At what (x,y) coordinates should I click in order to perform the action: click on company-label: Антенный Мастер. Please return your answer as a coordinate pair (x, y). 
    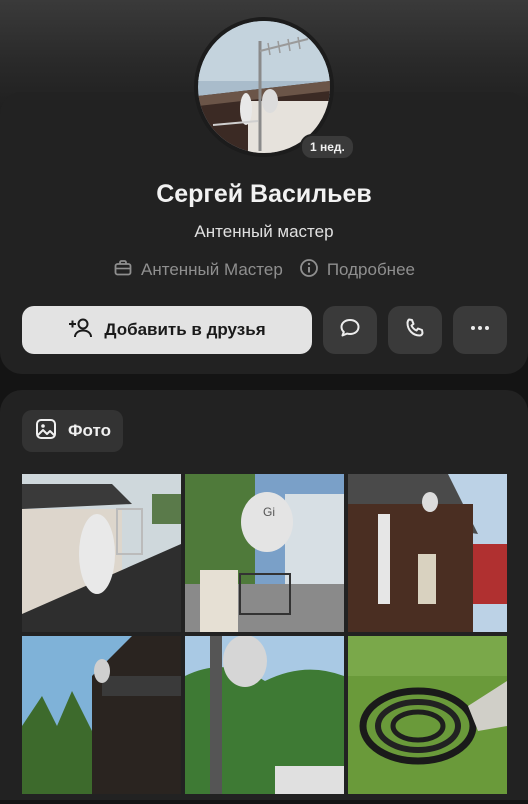
    Looking at the image, I should click on (212, 269).